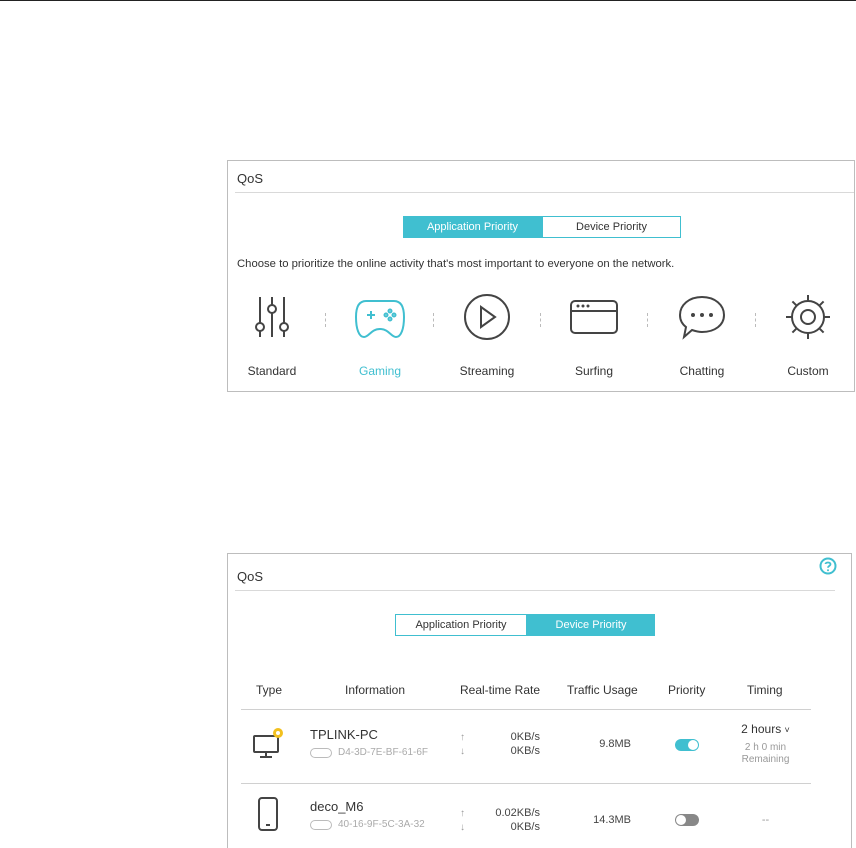 Image resolution: width=856 pixels, height=848 pixels. What do you see at coordinates (765, 729) in the screenshot?
I see `timing-dropdown: 2 hours ˅` at bounding box center [765, 729].